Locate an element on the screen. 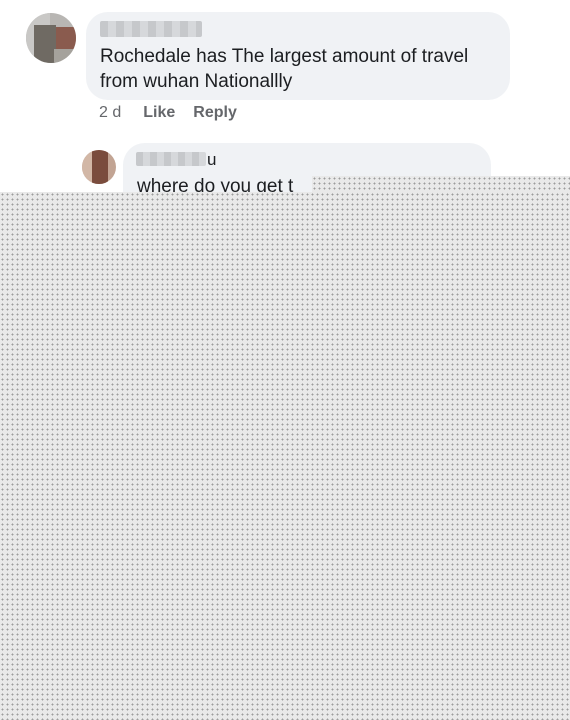 This screenshot has height=720, width=570. reply-avatar is located at coordinates (99, 167).